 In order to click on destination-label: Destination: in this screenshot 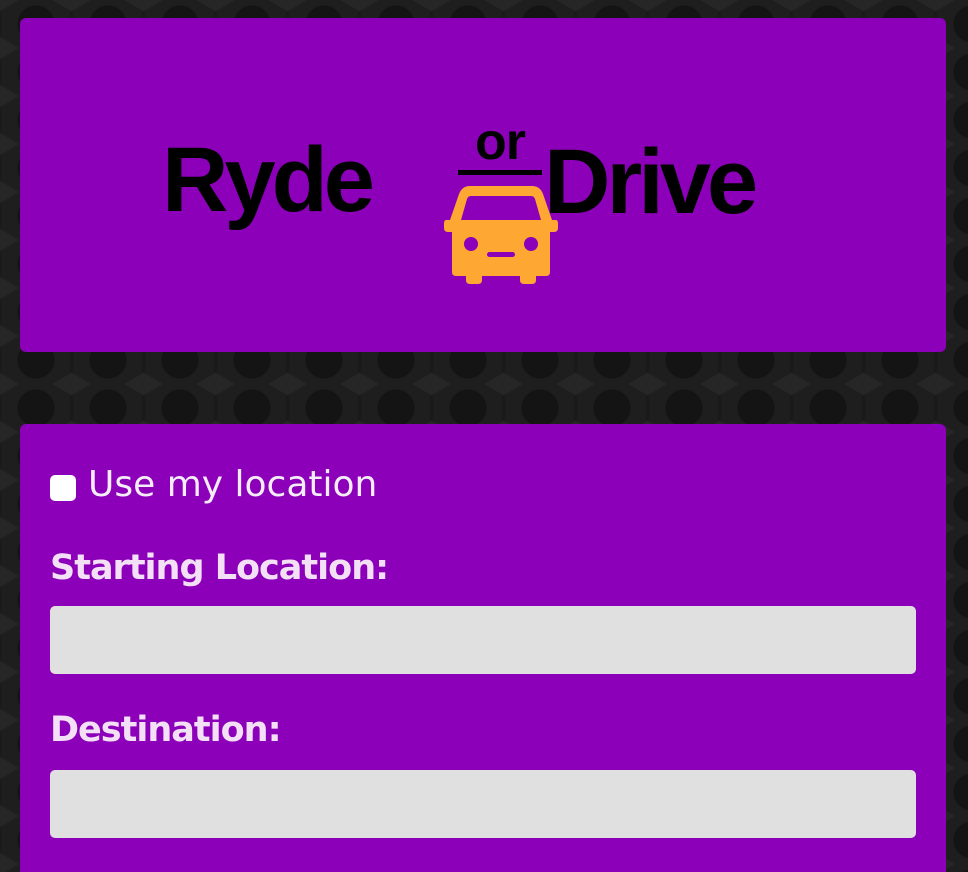, I will do `click(166, 730)`.